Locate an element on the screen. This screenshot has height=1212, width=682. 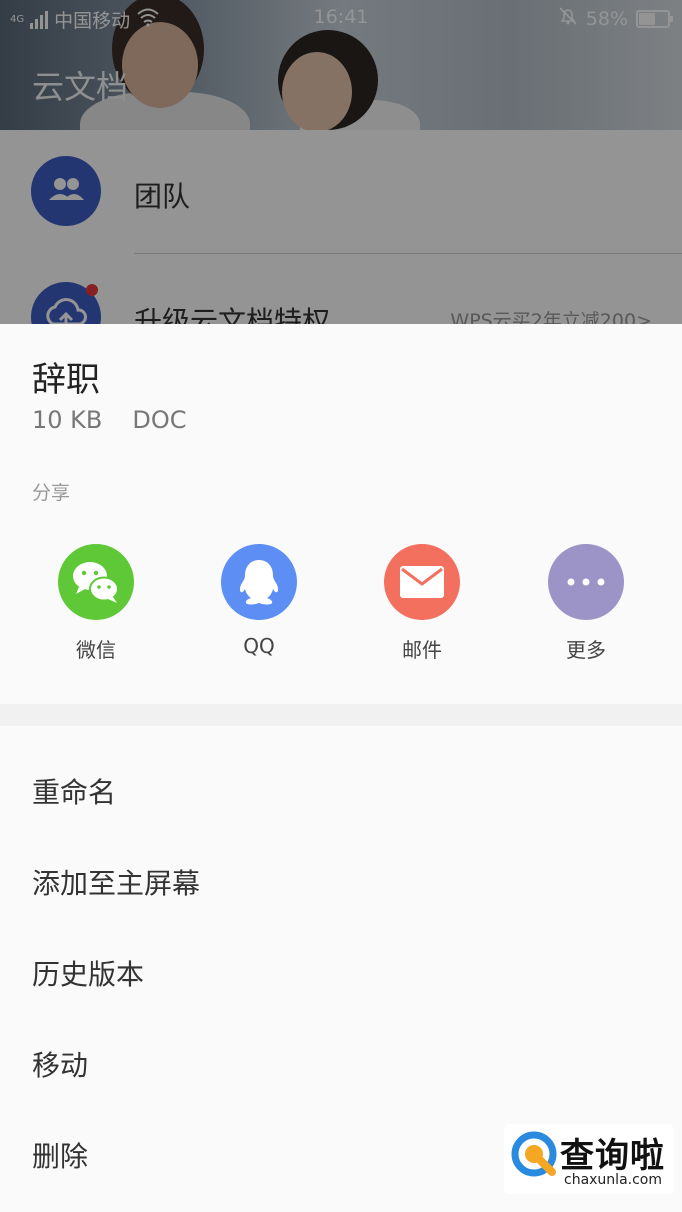
mail-icon is located at coordinates (422, 582).